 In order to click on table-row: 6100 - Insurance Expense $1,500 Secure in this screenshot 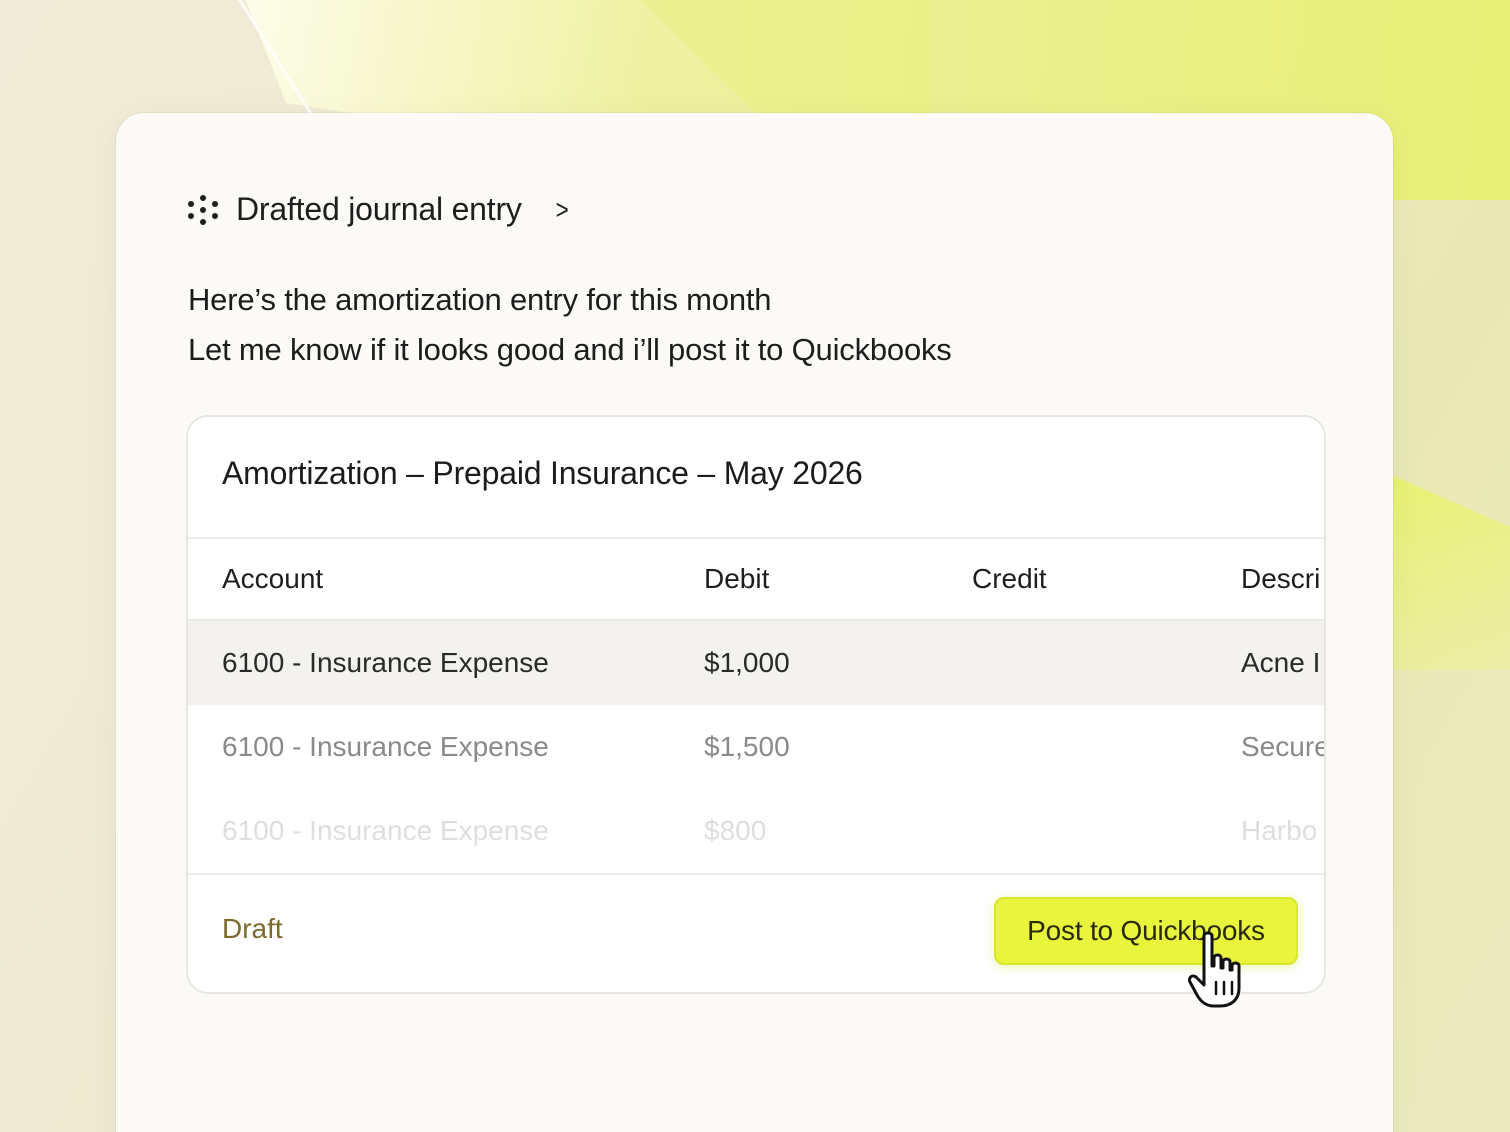, I will do `click(756, 747)`.